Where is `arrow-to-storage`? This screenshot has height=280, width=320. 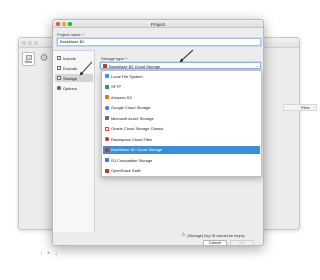 arrow-to-storage is located at coordinates (86, 68).